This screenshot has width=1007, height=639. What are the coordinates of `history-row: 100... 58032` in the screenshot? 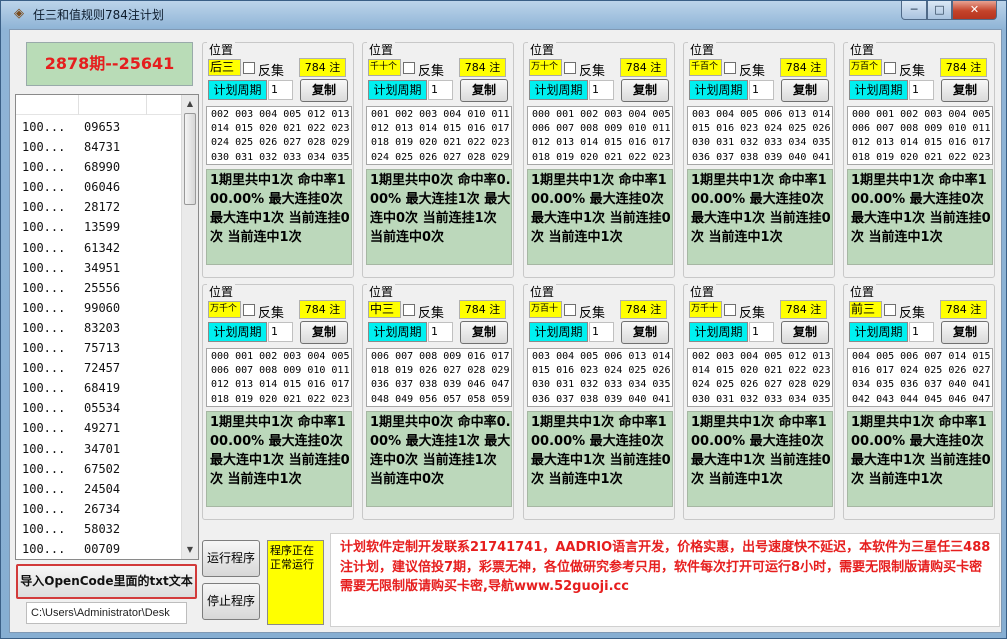 It's located at (99, 529).